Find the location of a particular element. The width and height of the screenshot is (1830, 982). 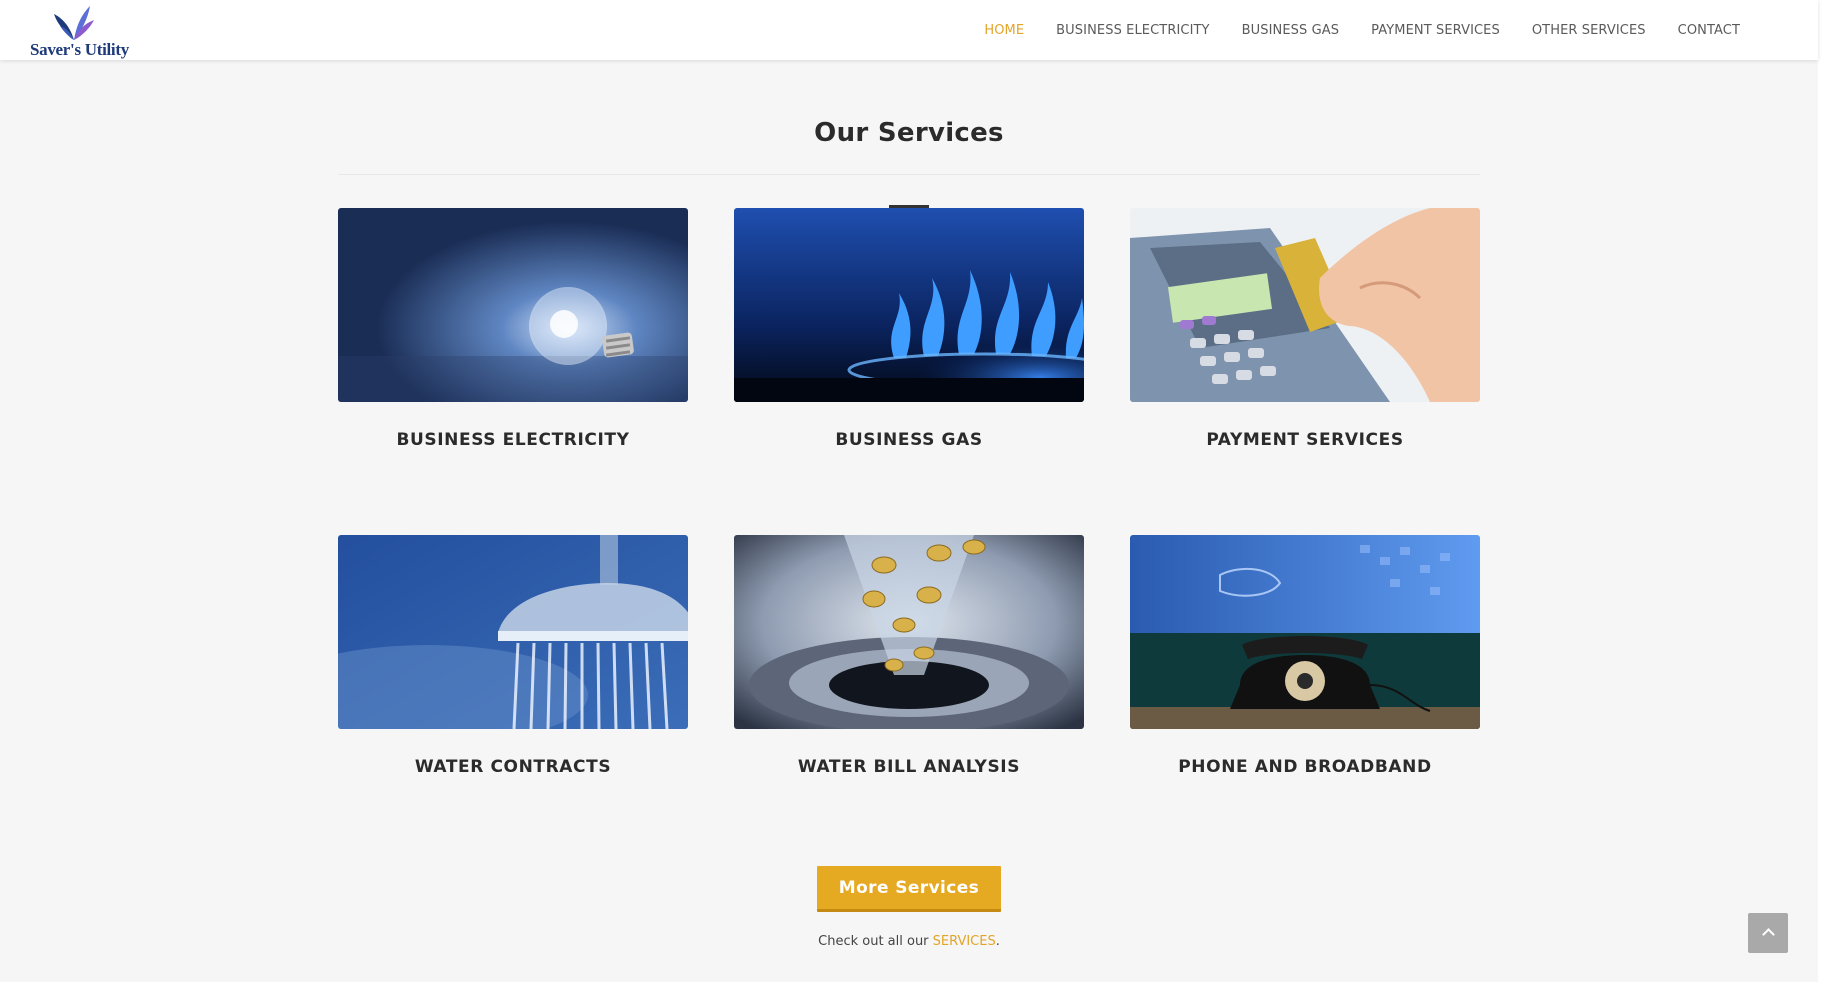

nav-item-business-electricity: BUSINESS ELECTRICITY is located at coordinates (1132, 30).